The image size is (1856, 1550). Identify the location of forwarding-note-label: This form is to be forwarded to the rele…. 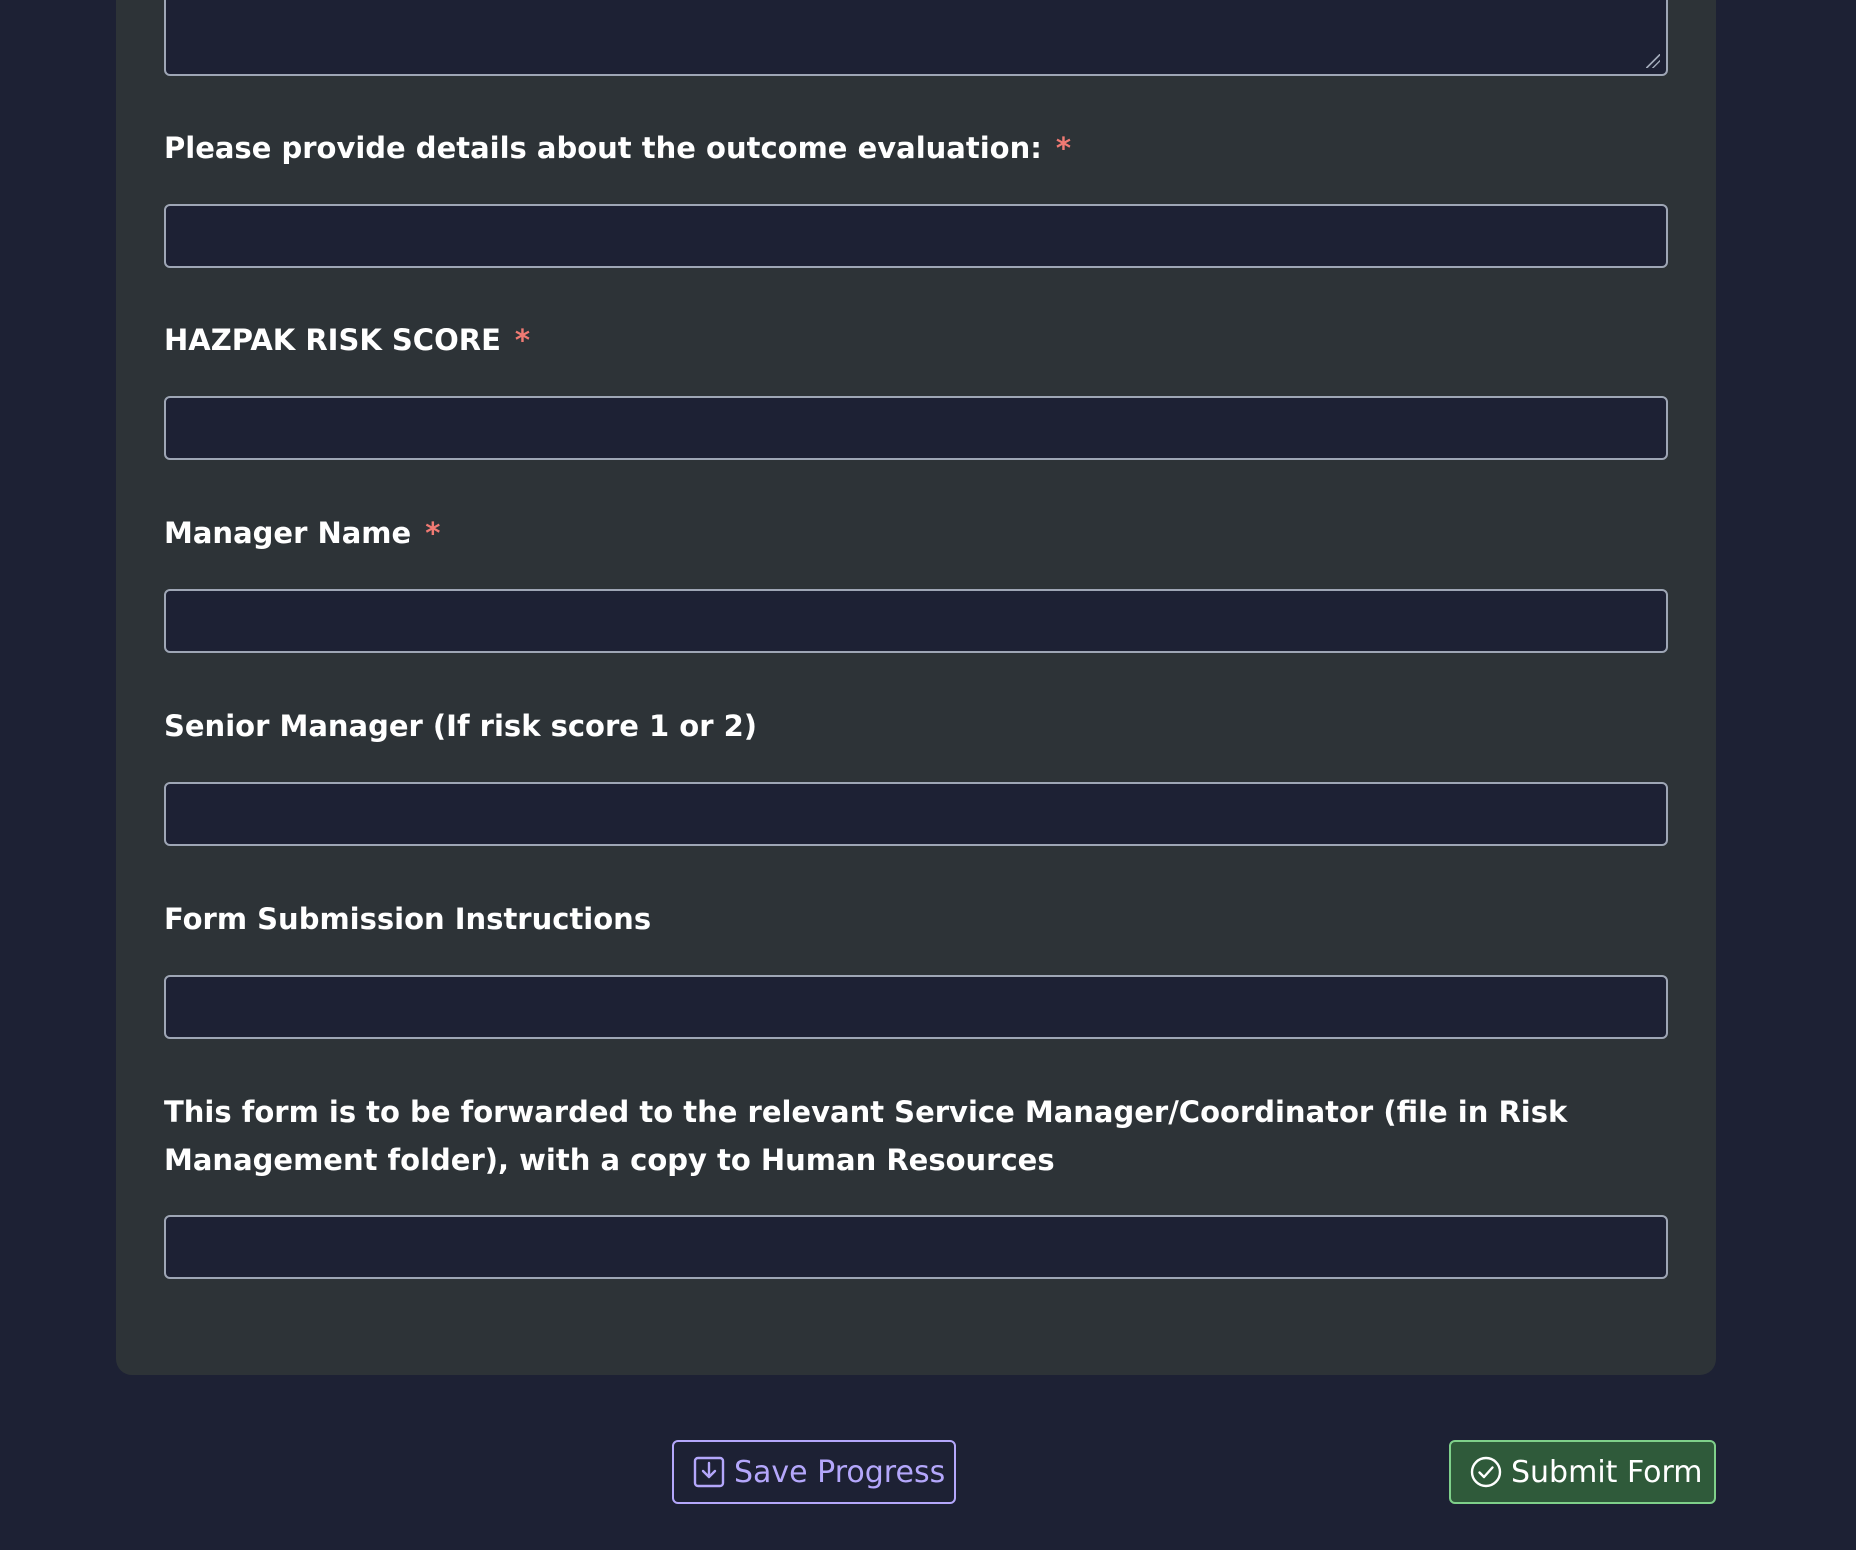
(914, 1136).